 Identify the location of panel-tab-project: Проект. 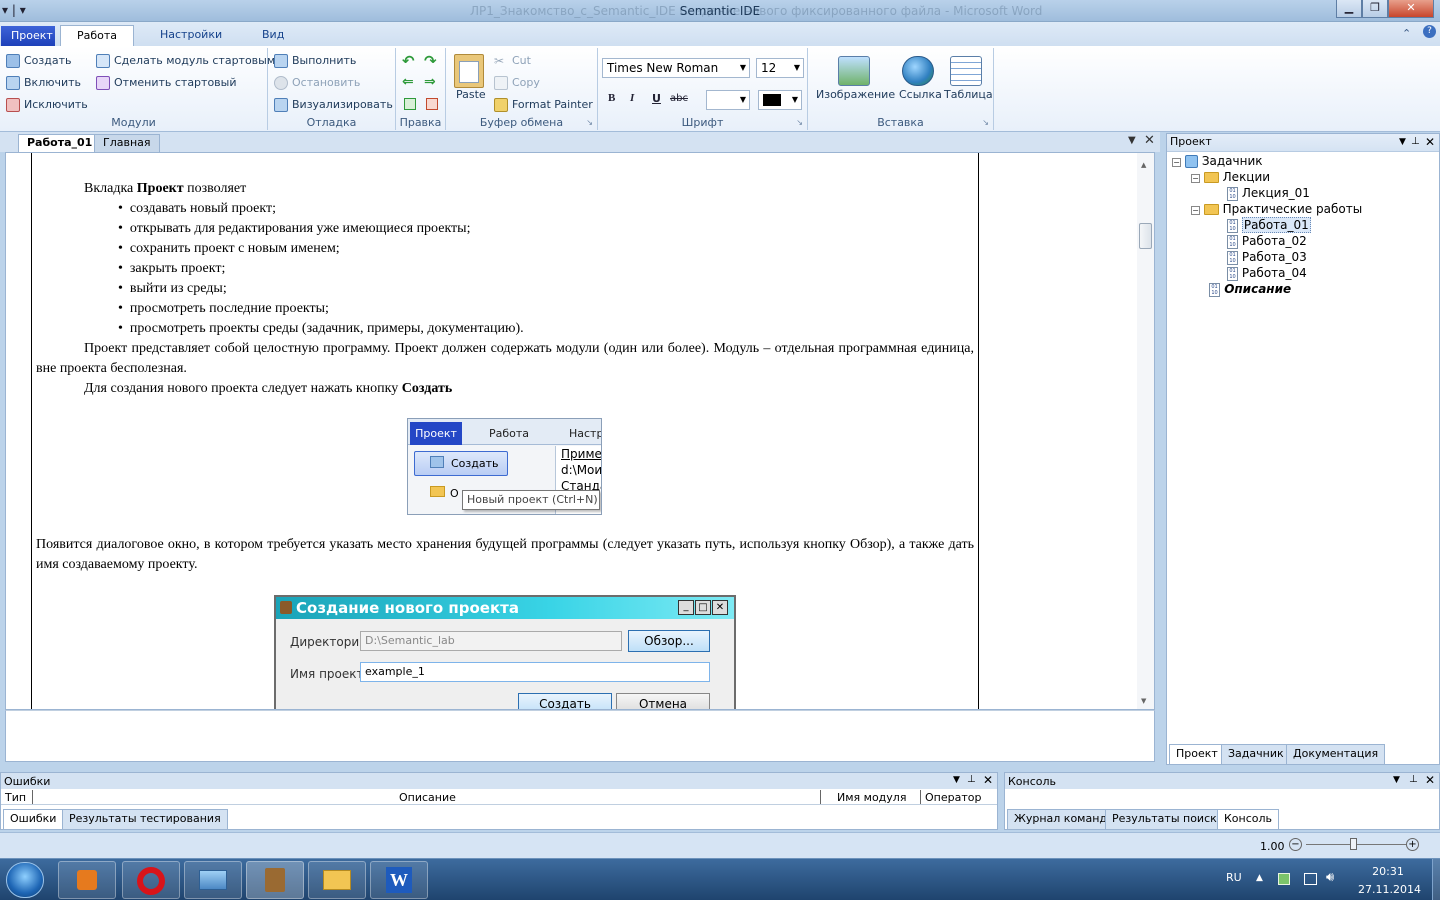
(1197, 754).